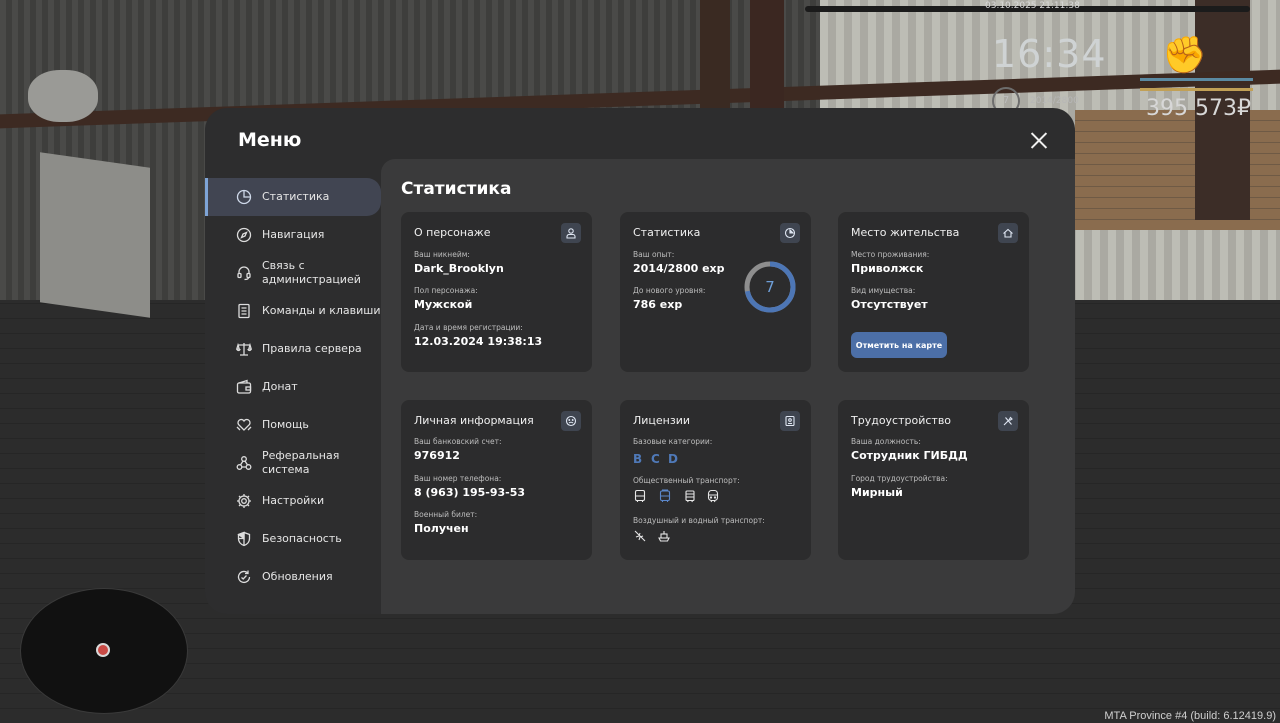 Image resolution: width=1280 pixels, height=723 pixels. Describe the element at coordinates (297, 576) in the screenshot. I see `sidebar-item-label: Обновления` at that location.